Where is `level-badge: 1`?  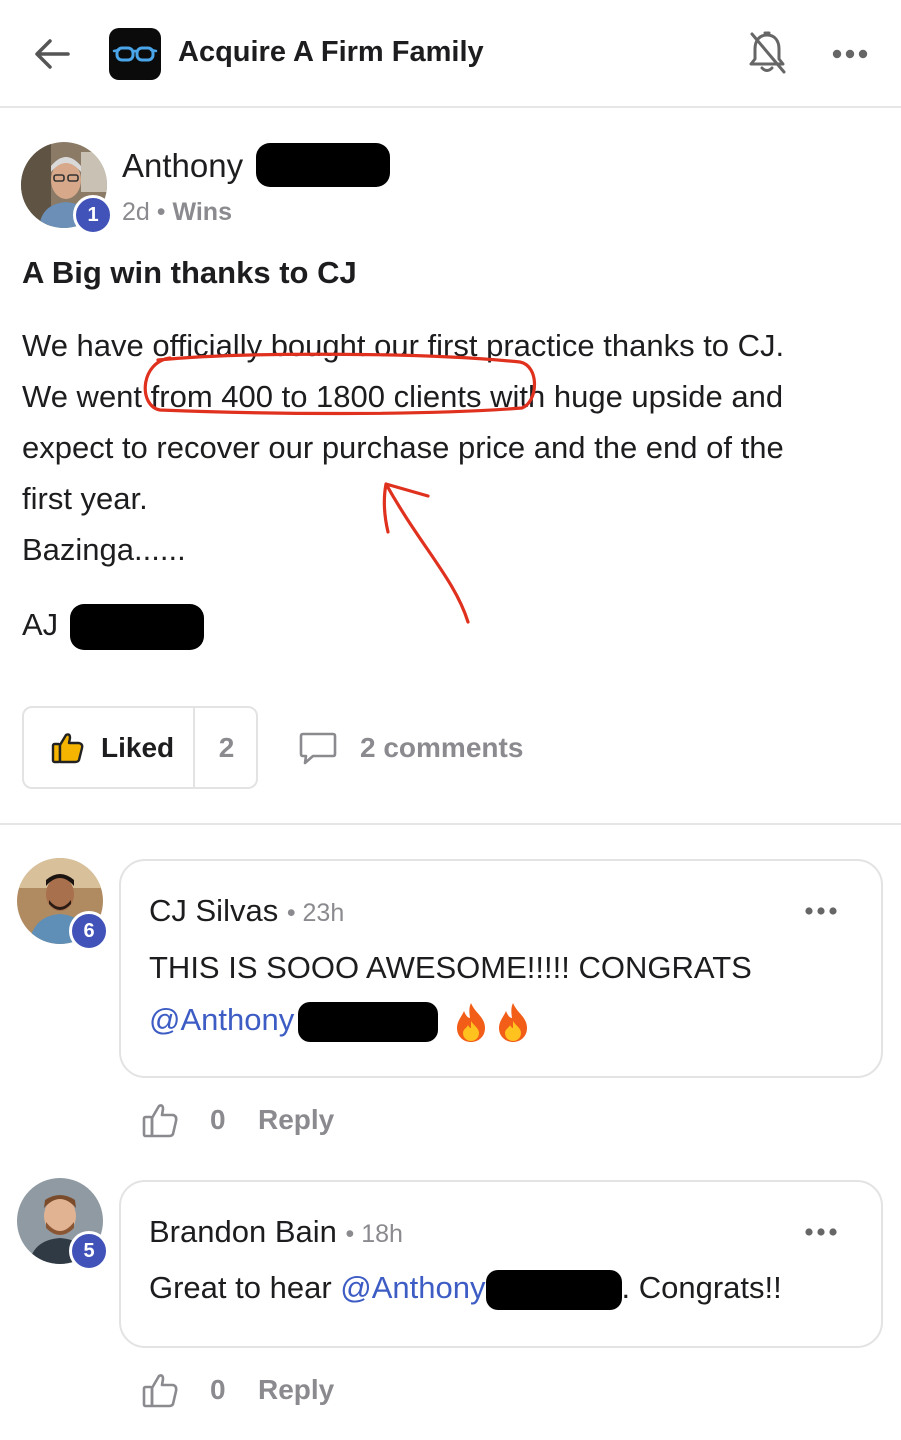 level-badge: 1 is located at coordinates (93, 215).